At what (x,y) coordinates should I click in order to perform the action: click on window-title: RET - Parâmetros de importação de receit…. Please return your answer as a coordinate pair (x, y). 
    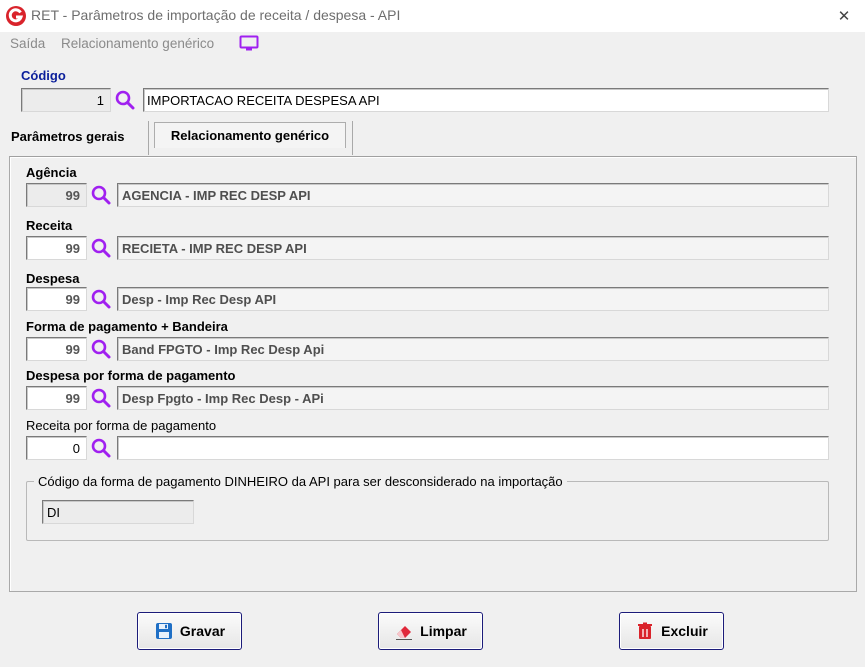
    Looking at the image, I should click on (216, 15).